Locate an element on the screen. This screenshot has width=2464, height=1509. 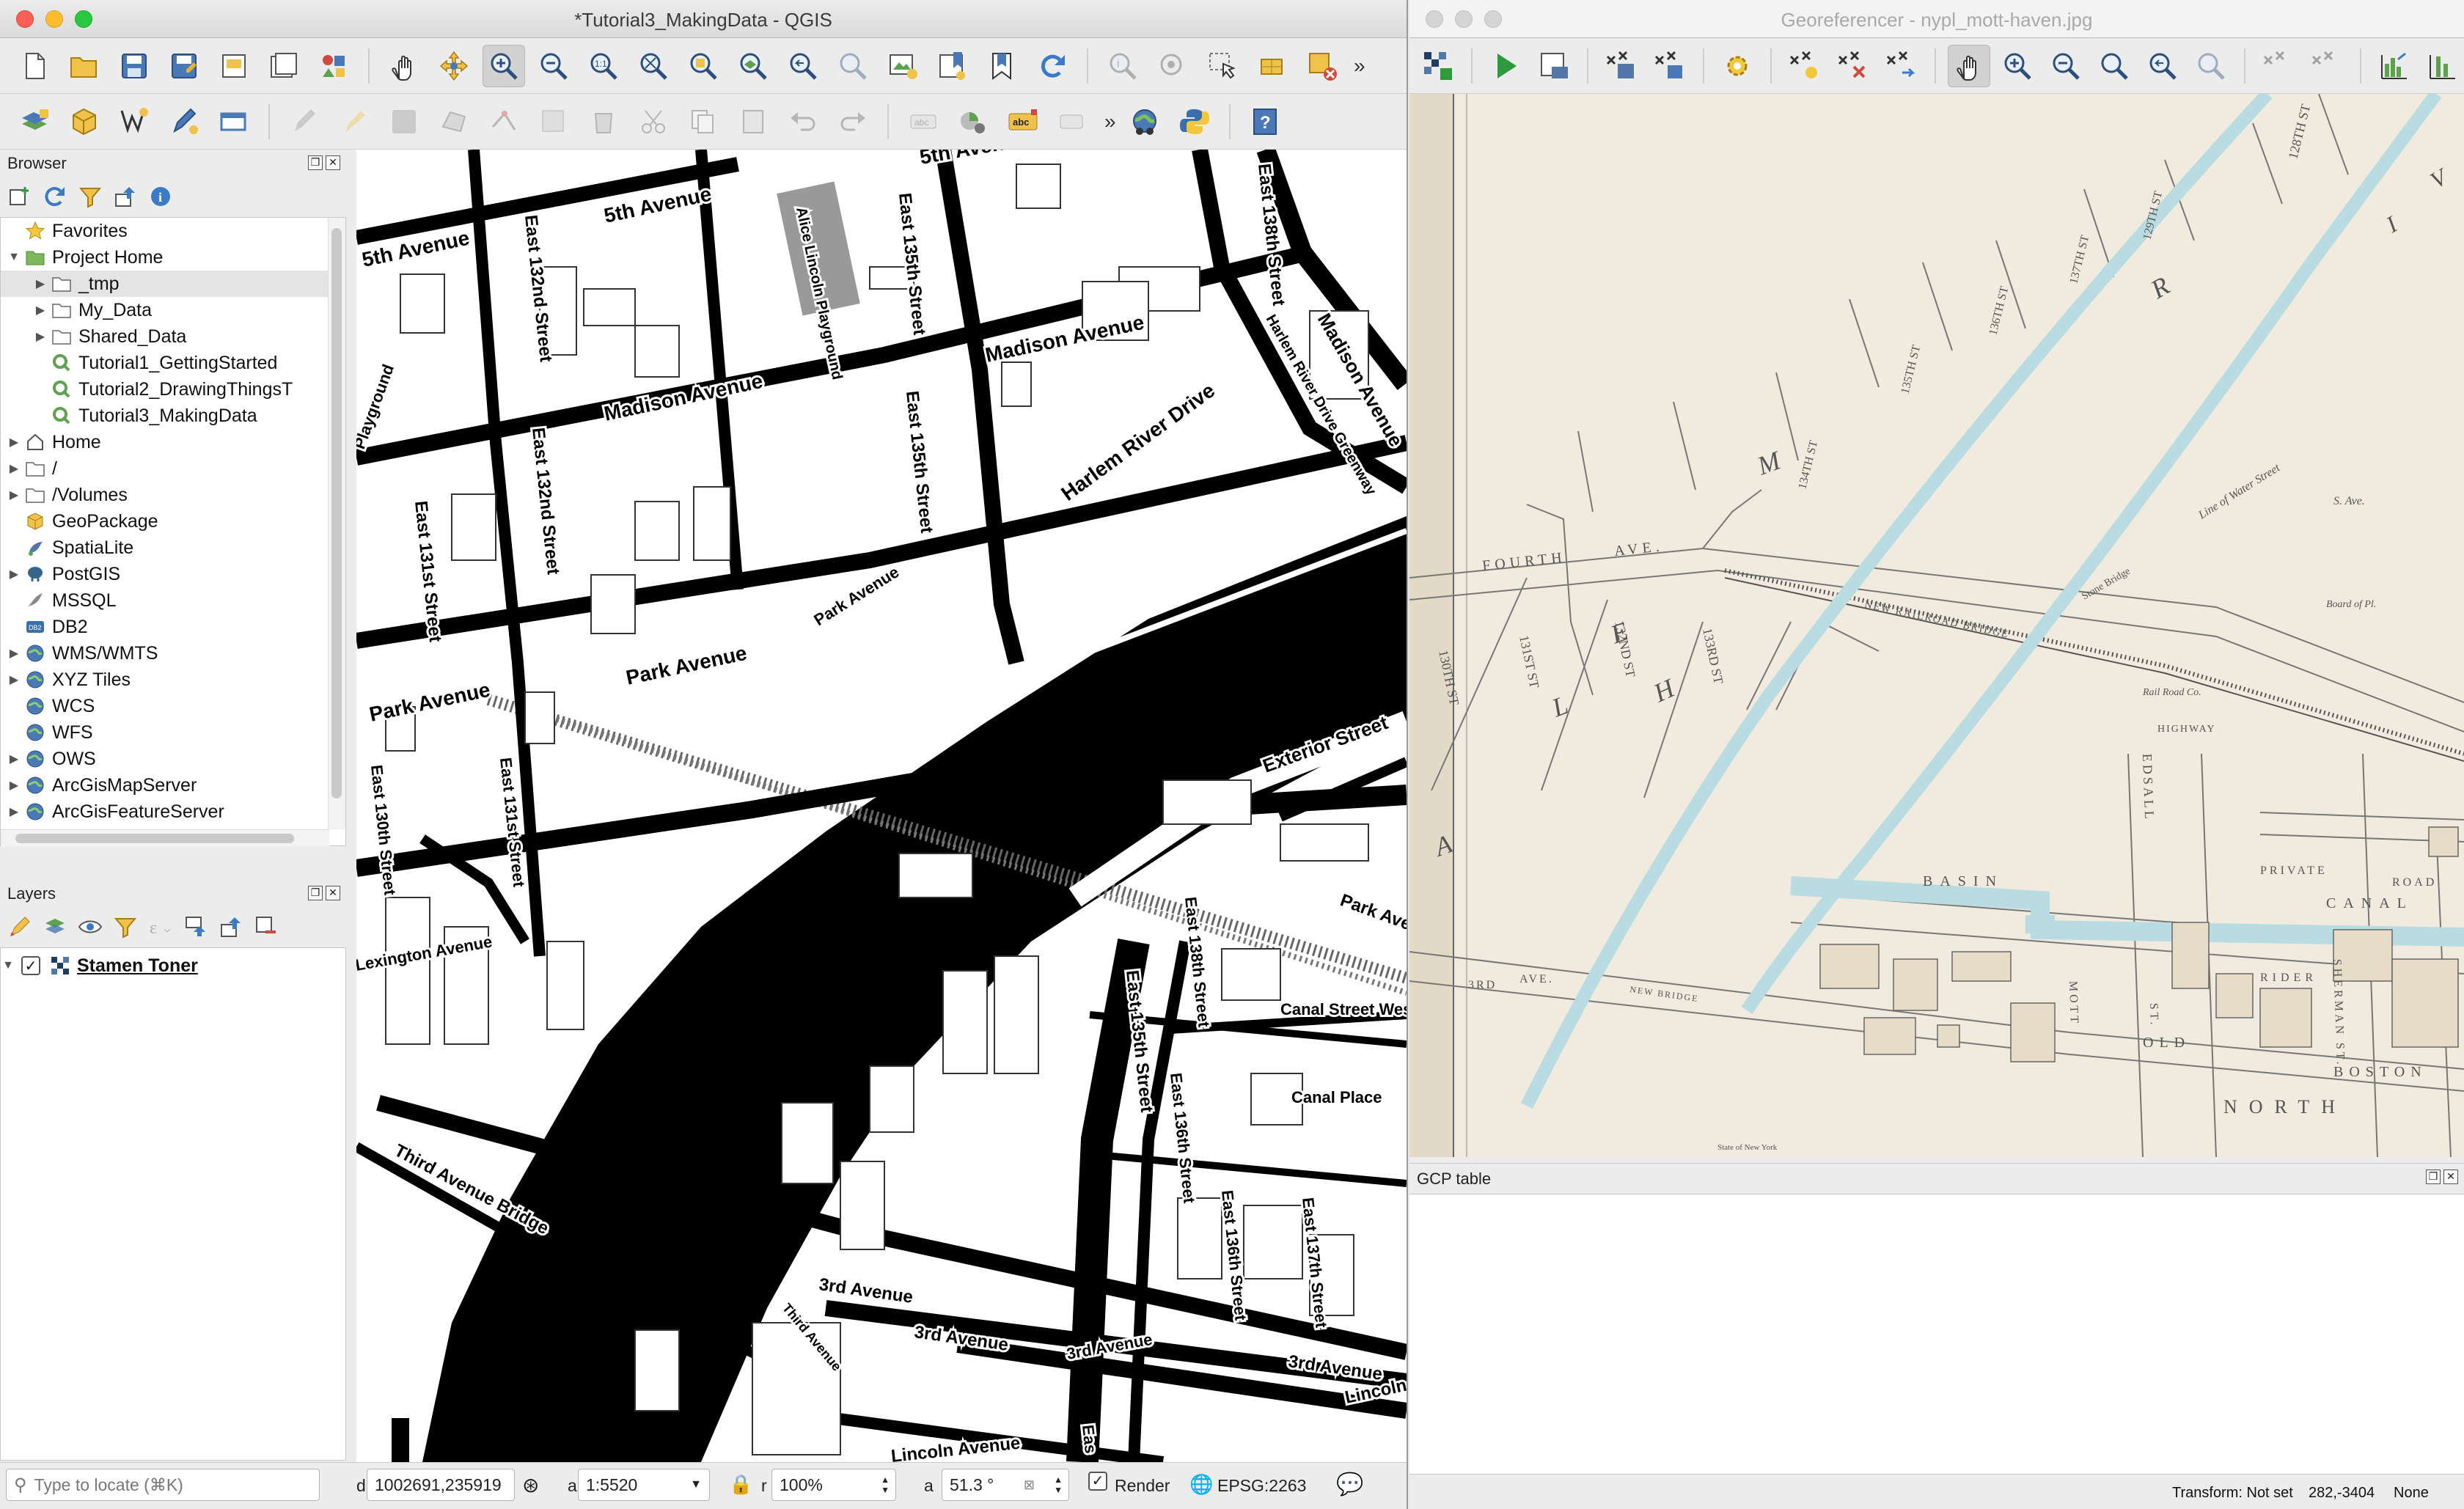
new-shapefile-layer-button is located at coordinates (134, 122).